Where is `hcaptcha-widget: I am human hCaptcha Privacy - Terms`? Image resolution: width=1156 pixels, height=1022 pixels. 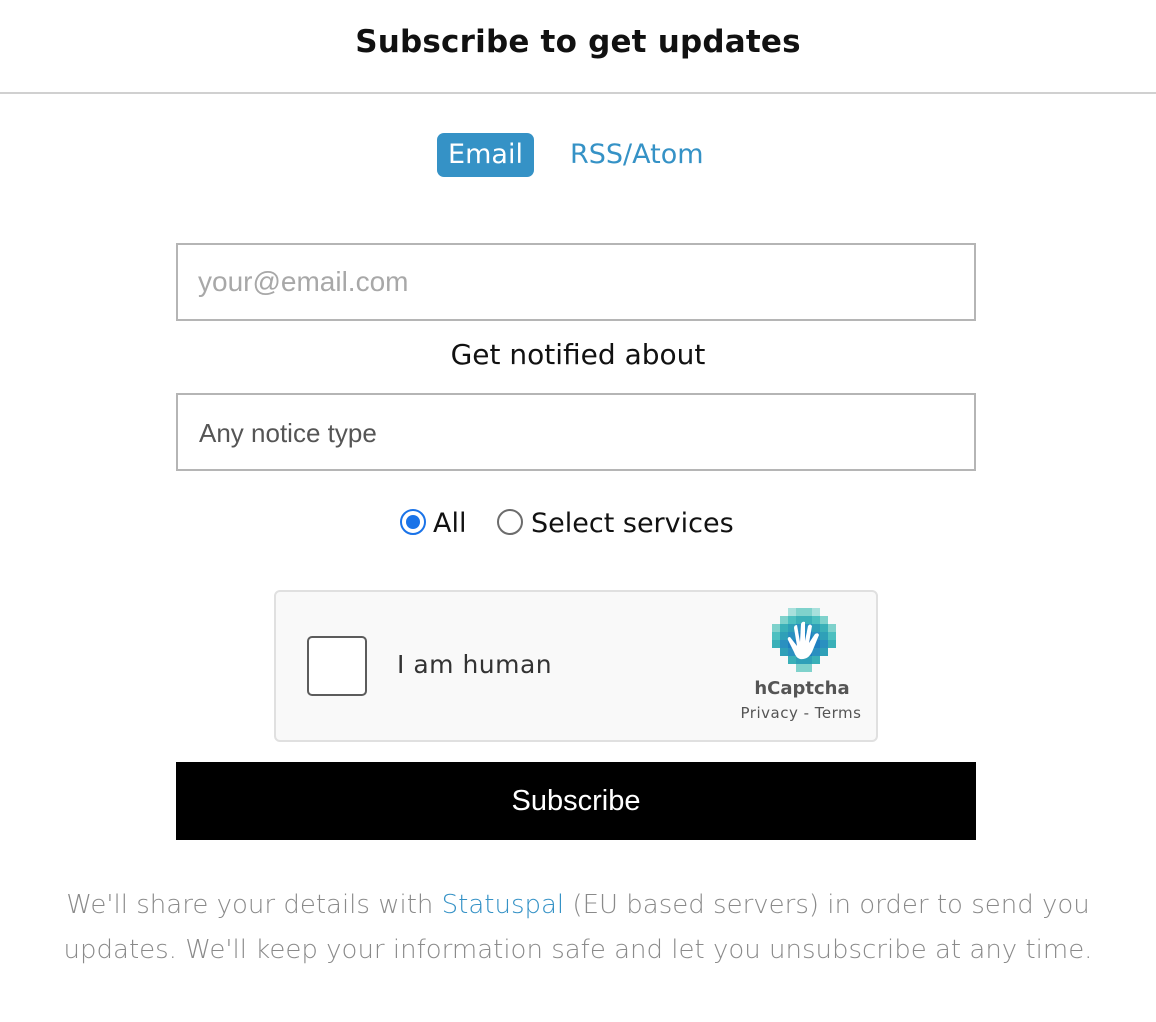 hcaptcha-widget: I am human hCaptcha Privacy - Terms is located at coordinates (576, 666).